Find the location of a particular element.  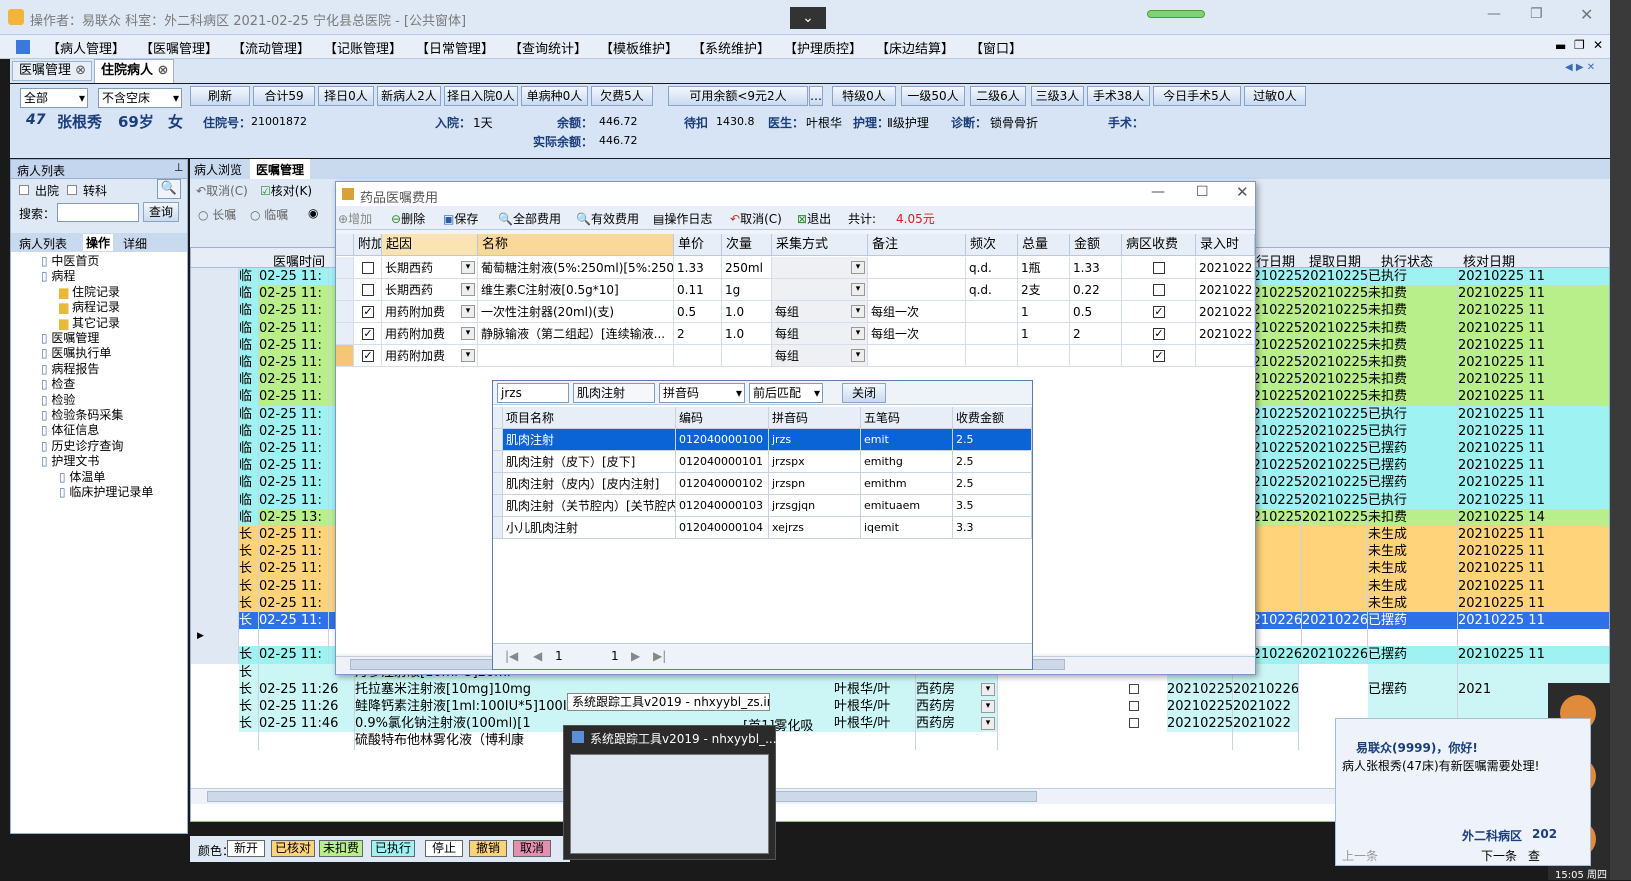

table-cell: 葡萄糖注射液(5%:250ml)[5%:250ml] is located at coordinates (576, 268).